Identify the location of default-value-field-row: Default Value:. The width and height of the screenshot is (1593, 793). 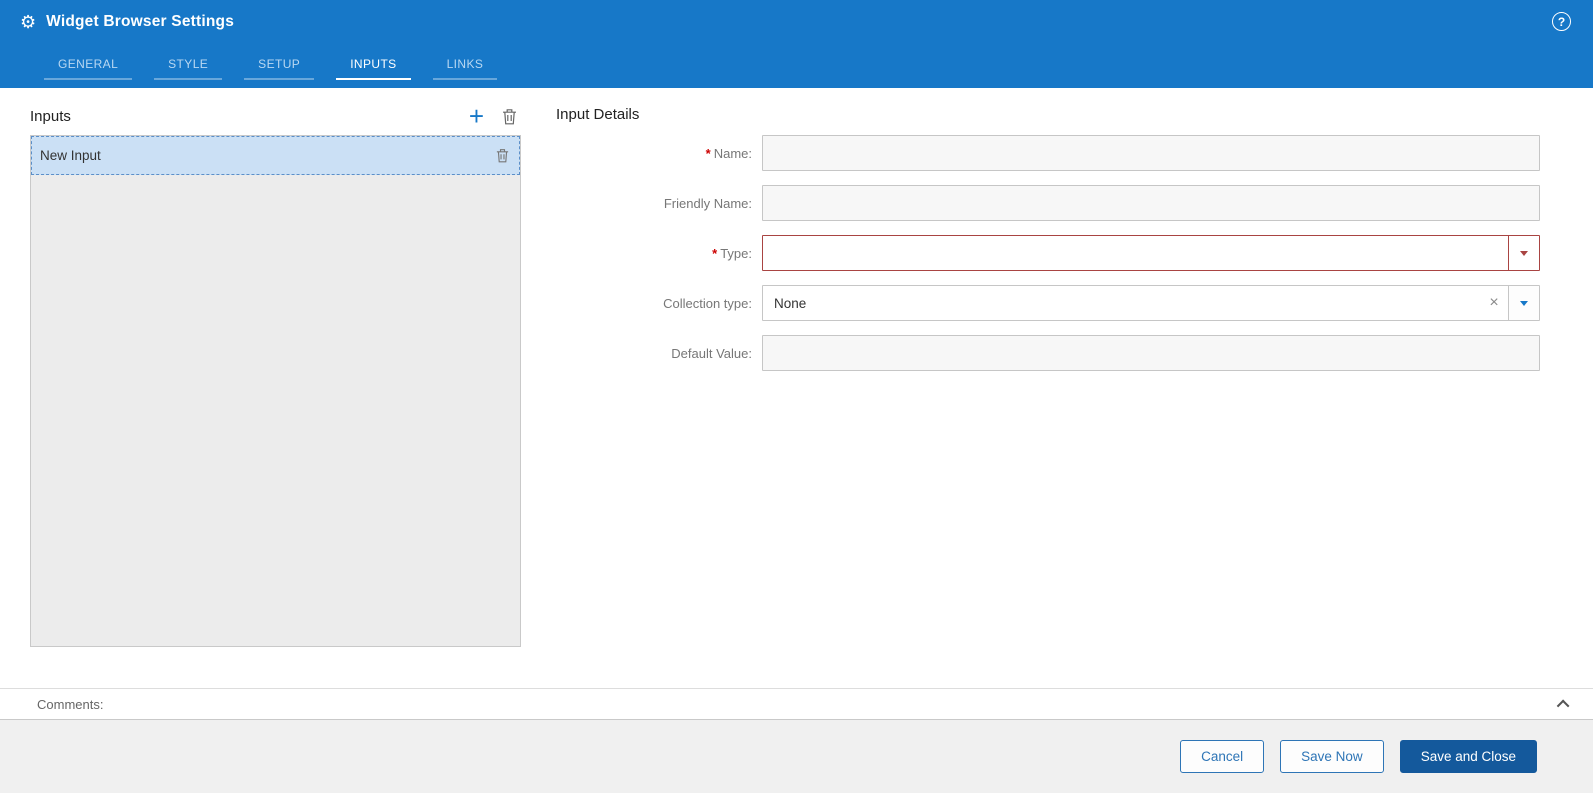
(1048, 353).